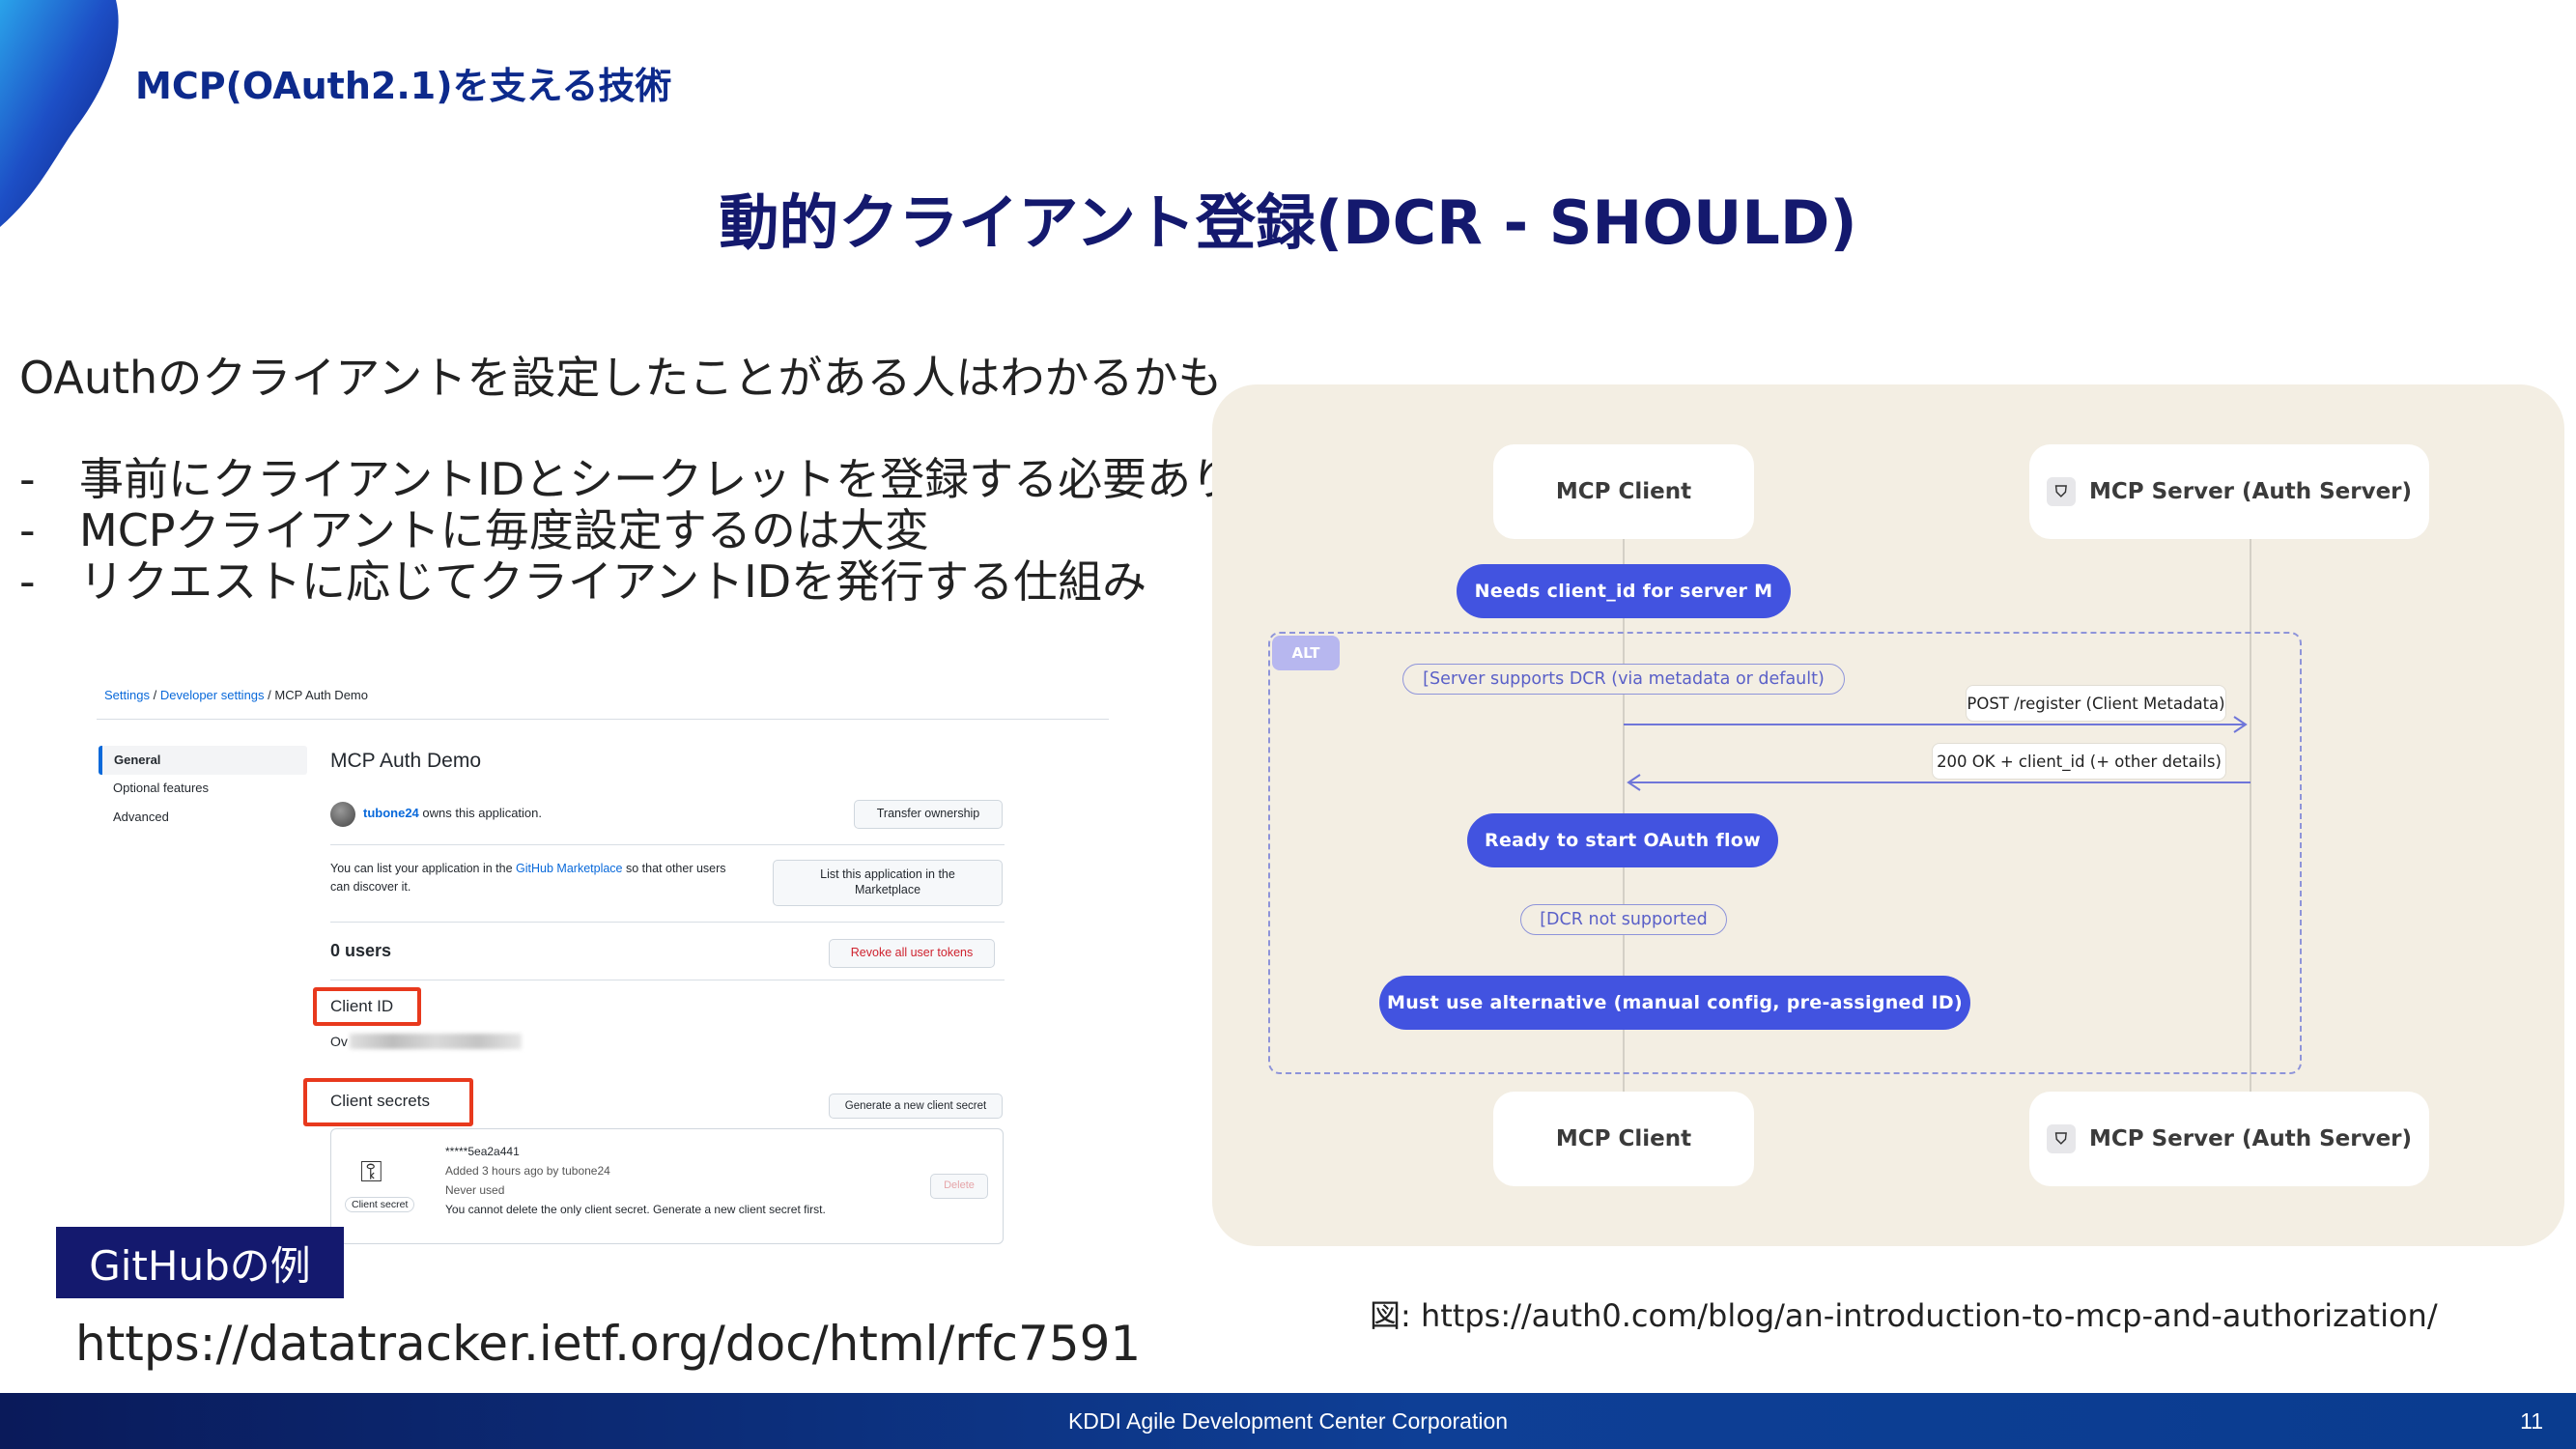 Image resolution: width=2576 pixels, height=1449 pixels. What do you see at coordinates (613, 581) in the screenshot?
I see `bullet-text: リクエストに応じてクライアントIDを発行する仕組み` at bounding box center [613, 581].